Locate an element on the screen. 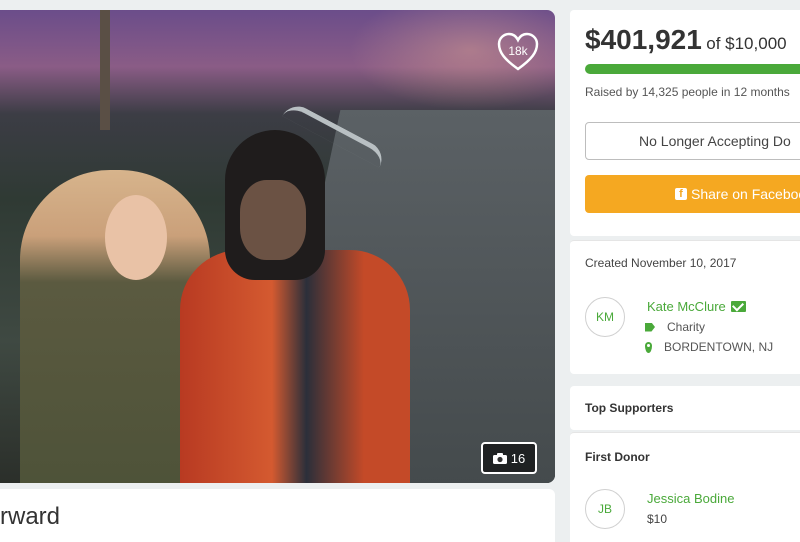 The height and width of the screenshot is (542, 800). goal-amount: of $10,000 is located at coordinates (746, 43).